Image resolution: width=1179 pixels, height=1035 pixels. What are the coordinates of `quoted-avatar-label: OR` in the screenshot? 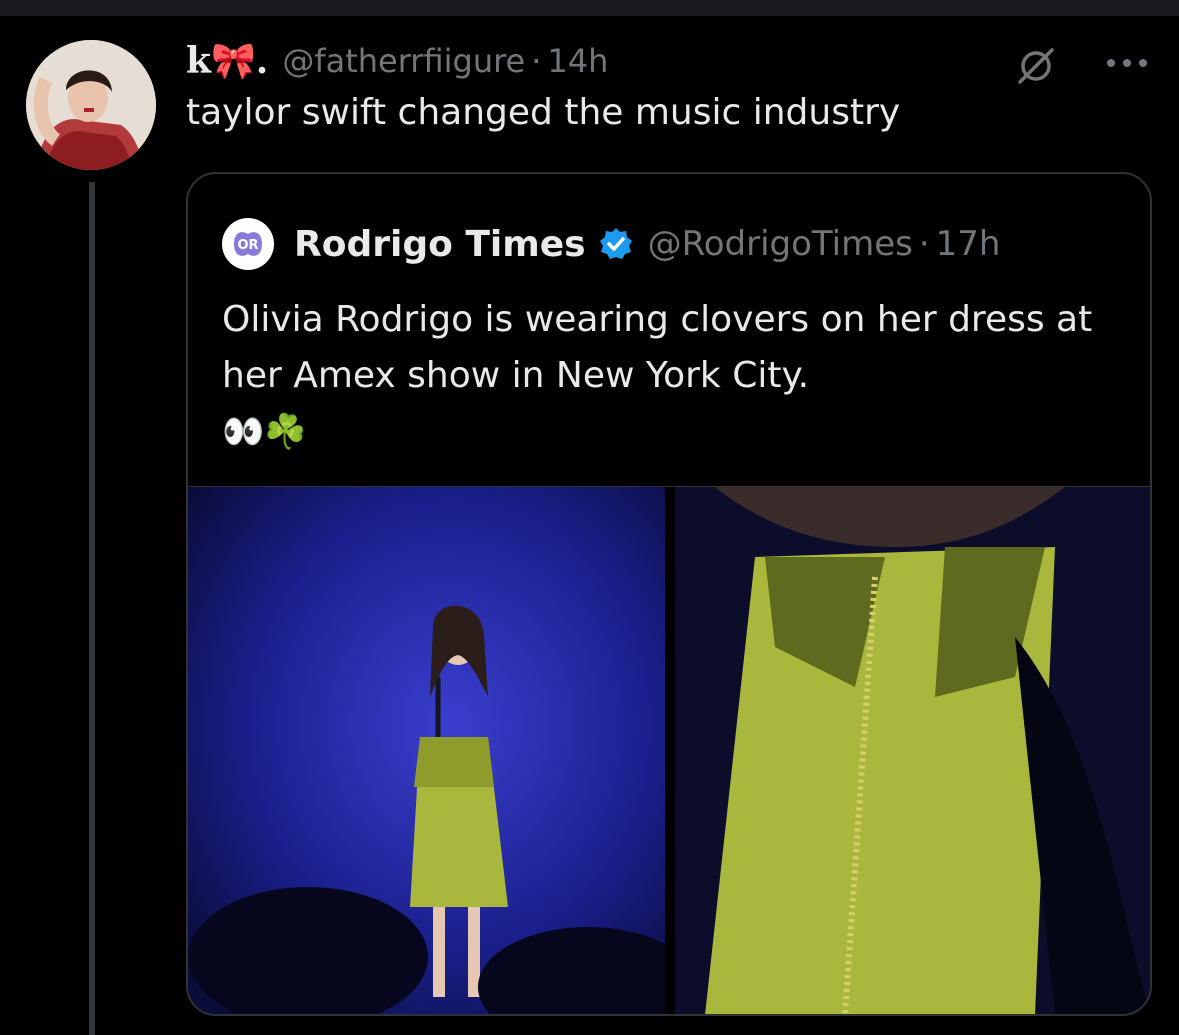 It's located at (247, 245).